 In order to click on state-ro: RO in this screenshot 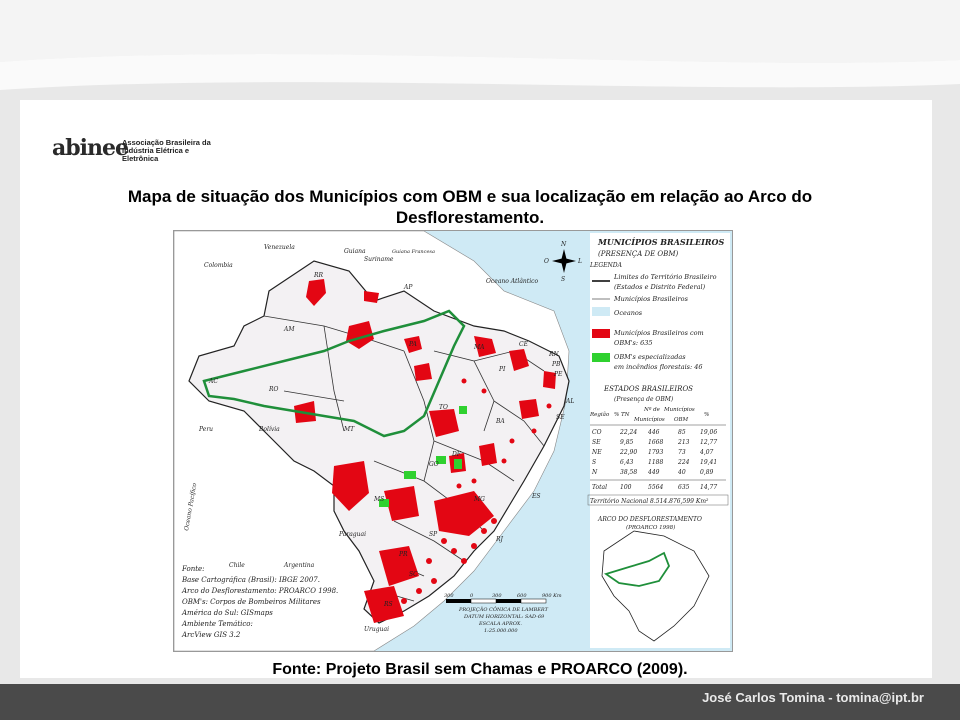, I will do `click(273, 389)`.